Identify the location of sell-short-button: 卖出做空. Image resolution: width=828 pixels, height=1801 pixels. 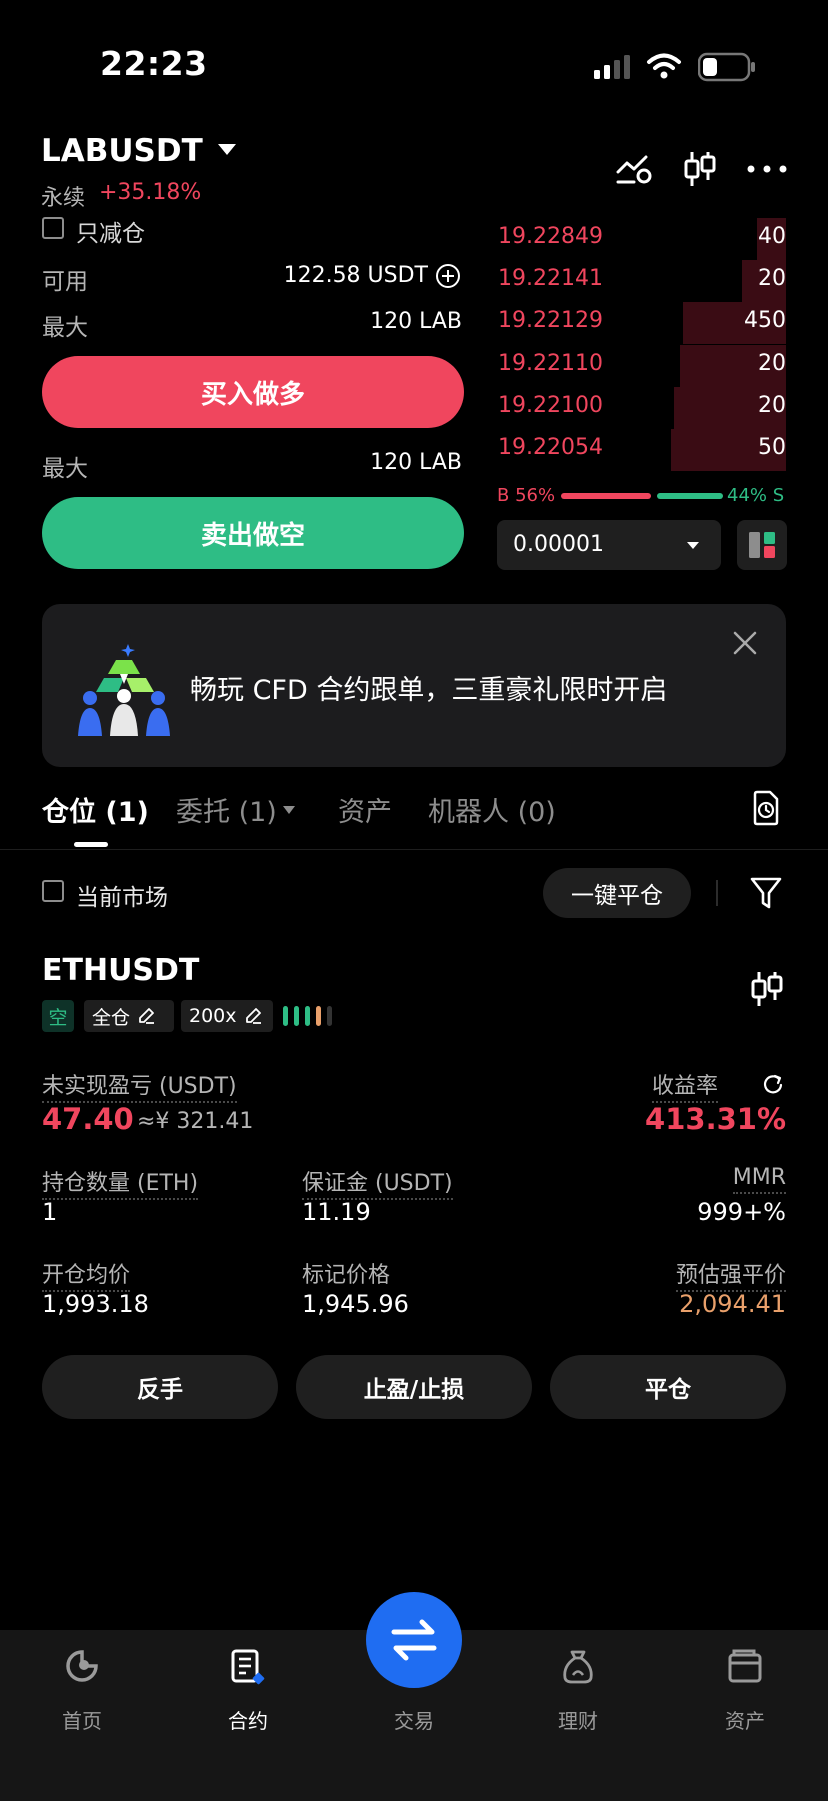
(253, 533).